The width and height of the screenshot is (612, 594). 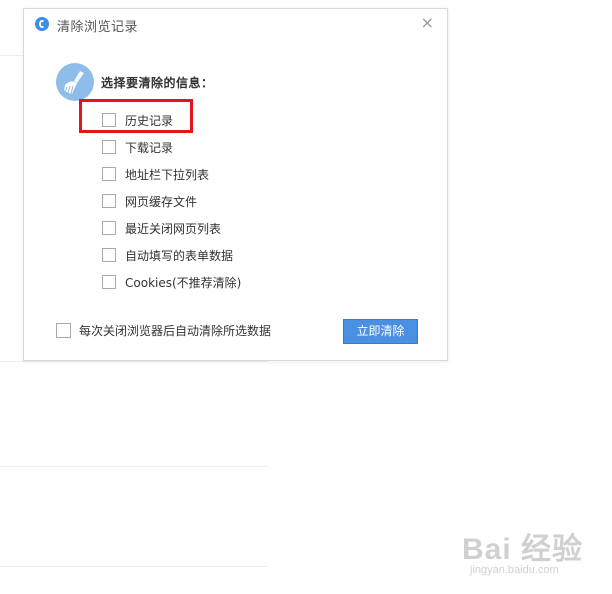 I want to click on auto-clear-label: 每次关闭浏览器后自动清除所选数据, so click(x=175, y=331).